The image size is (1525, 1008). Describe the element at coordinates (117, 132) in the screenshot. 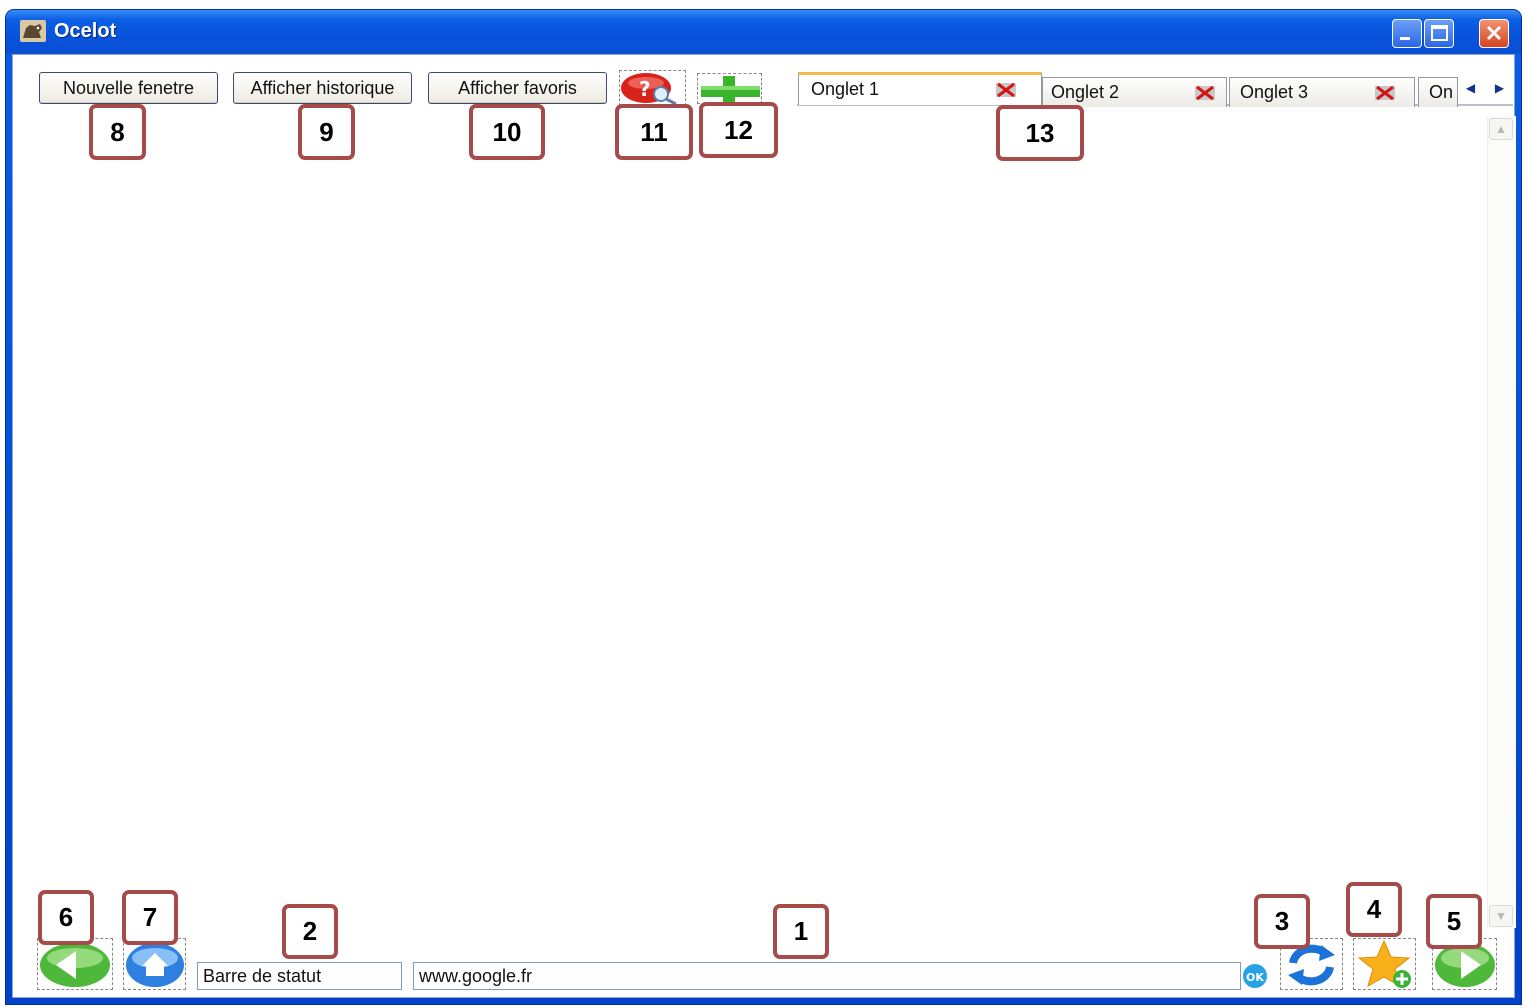

I see `callout-8: 8` at that location.